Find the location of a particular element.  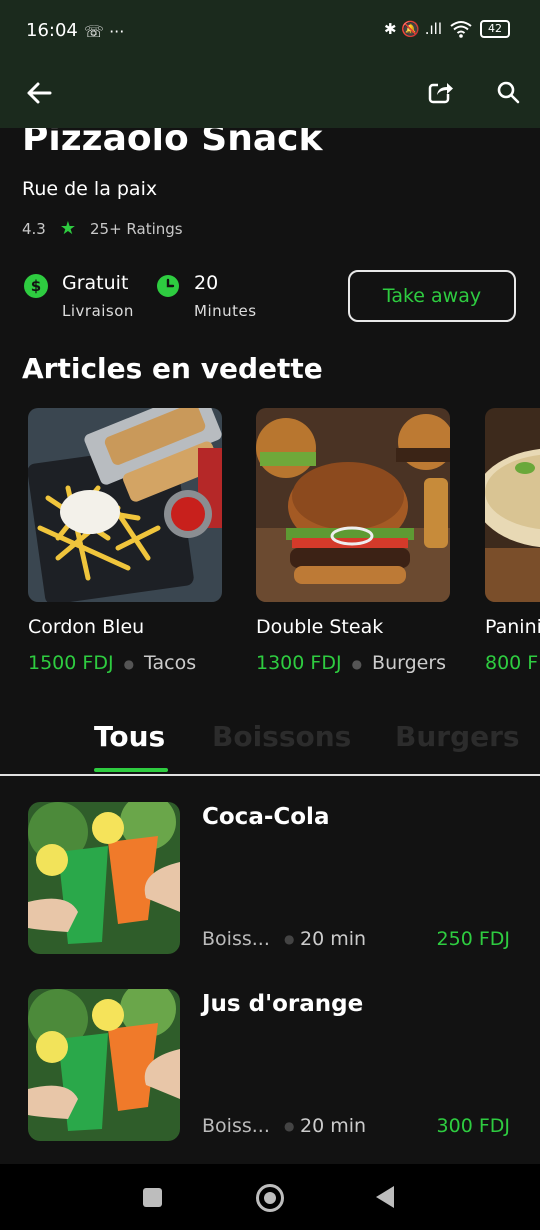

status-left-icons: ☏ ··· is located at coordinates (104, 31).